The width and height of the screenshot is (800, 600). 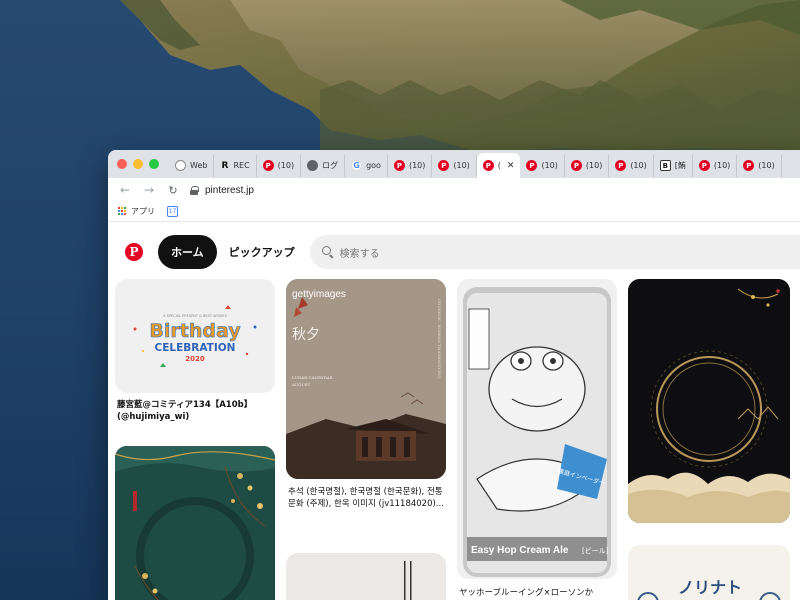 What do you see at coordinates (225, 165) in the screenshot?
I see `r-icon: R` at bounding box center [225, 165].